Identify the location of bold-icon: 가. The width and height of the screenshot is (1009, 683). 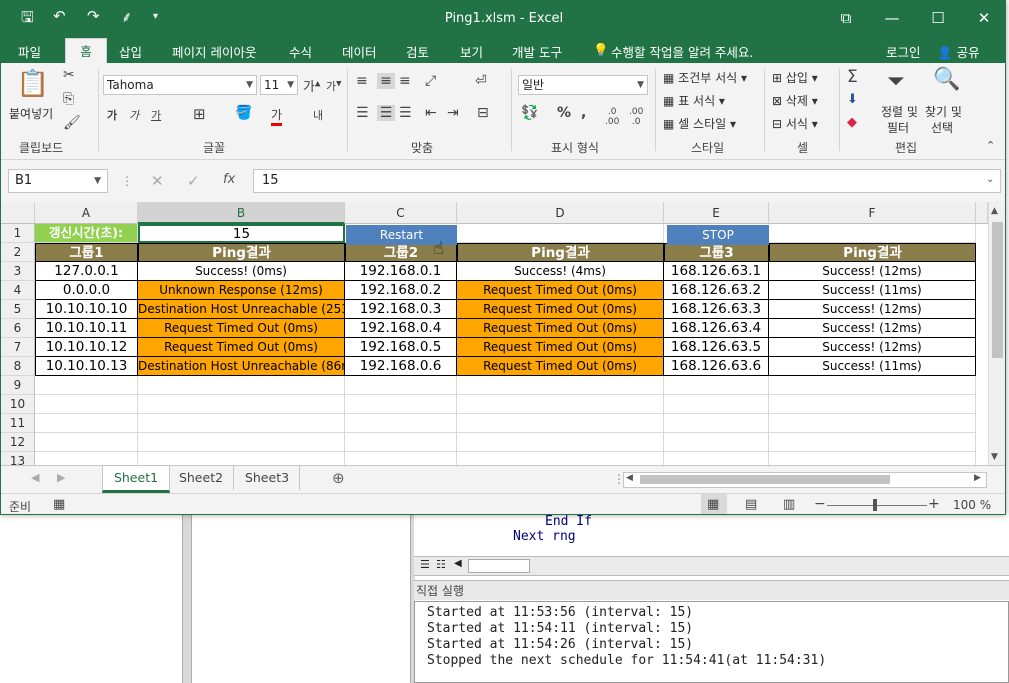
(112, 115).